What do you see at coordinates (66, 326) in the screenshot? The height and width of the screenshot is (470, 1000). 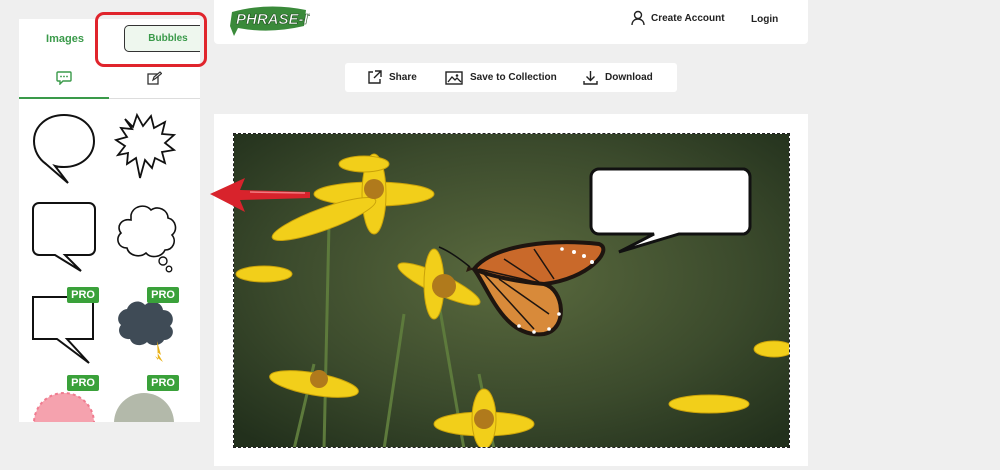 I see `bubble-square-speech: PRO` at bounding box center [66, 326].